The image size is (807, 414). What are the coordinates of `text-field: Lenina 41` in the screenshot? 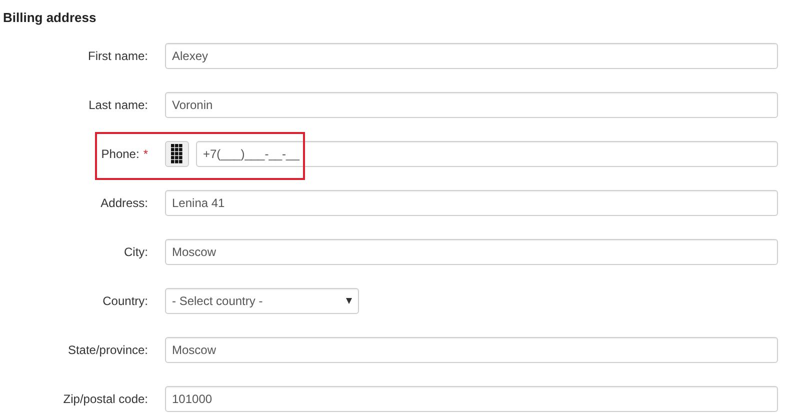 It's located at (471, 203).